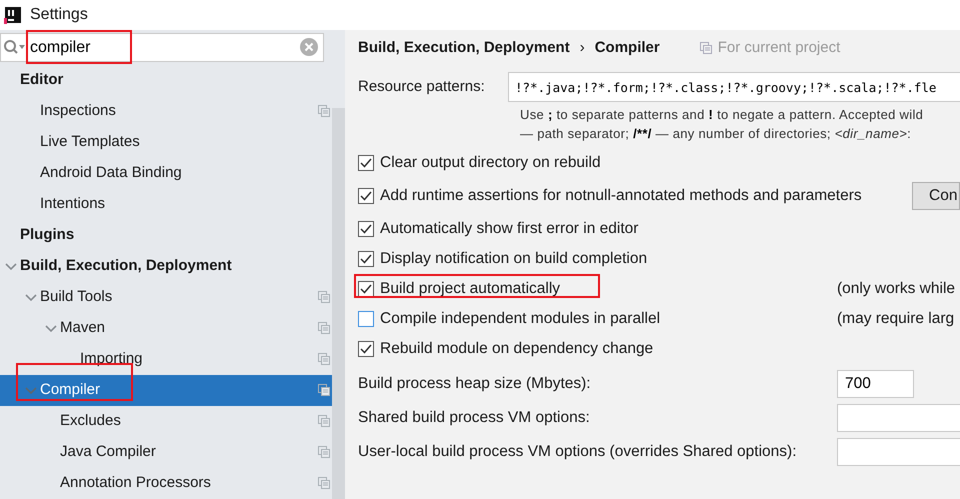 The image size is (960, 499). Describe the element at coordinates (578, 452) in the screenshot. I see `field-label: User-local build process VM options (overrides Shared options):` at that location.